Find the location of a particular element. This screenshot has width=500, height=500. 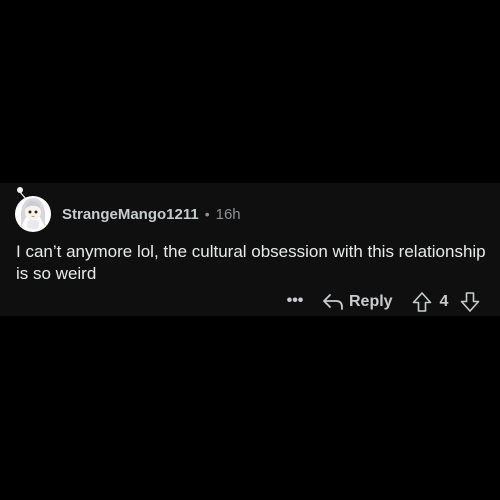

reply-label: Reply is located at coordinates (371, 301).